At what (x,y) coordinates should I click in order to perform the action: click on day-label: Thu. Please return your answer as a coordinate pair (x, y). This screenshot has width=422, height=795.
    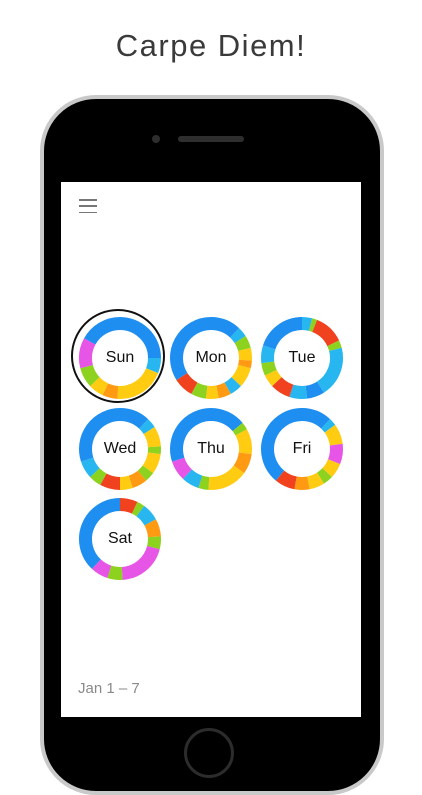
    Looking at the image, I should click on (211, 449).